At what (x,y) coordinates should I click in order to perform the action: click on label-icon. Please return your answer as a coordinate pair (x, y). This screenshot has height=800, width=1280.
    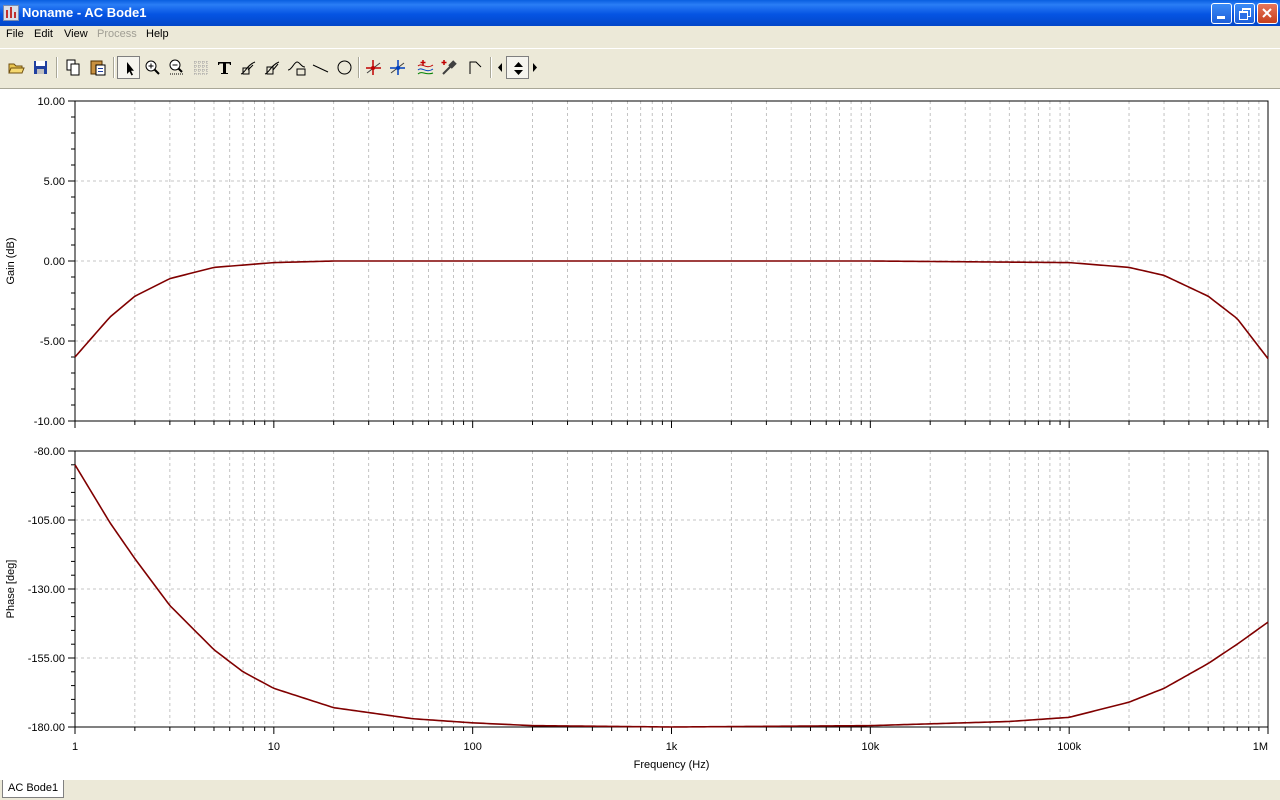
    Looking at the image, I should click on (248, 68).